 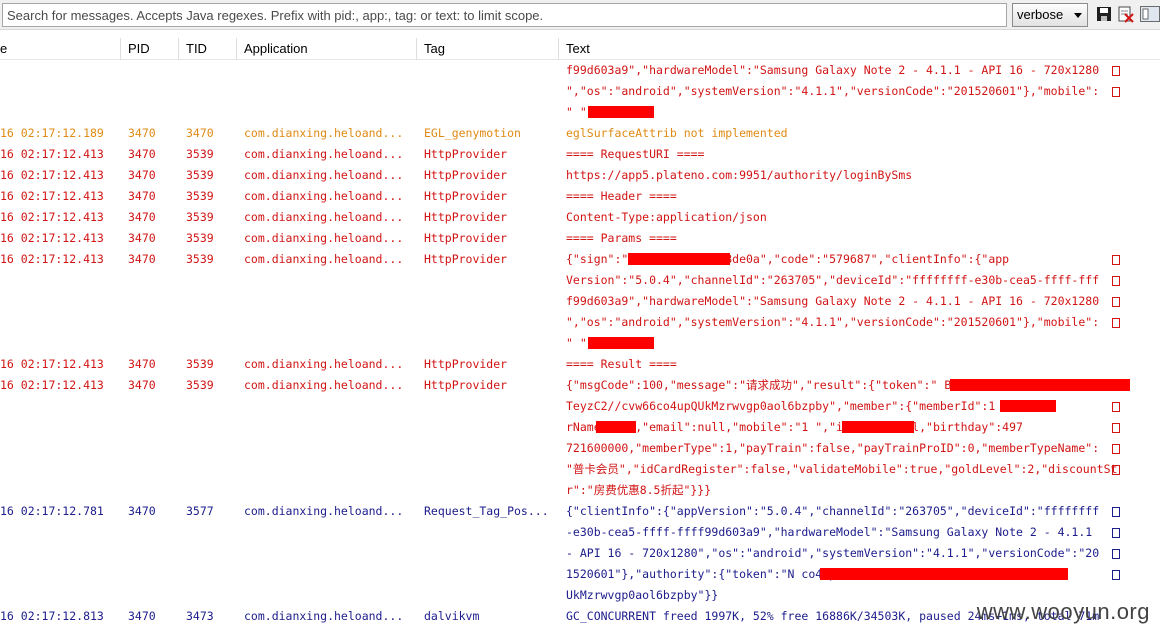 What do you see at coordinates (639, 490) in the screenshot?
I see `log-text: r":"房费优惠8.5折起"}}}` at bounding box center [639, 490].